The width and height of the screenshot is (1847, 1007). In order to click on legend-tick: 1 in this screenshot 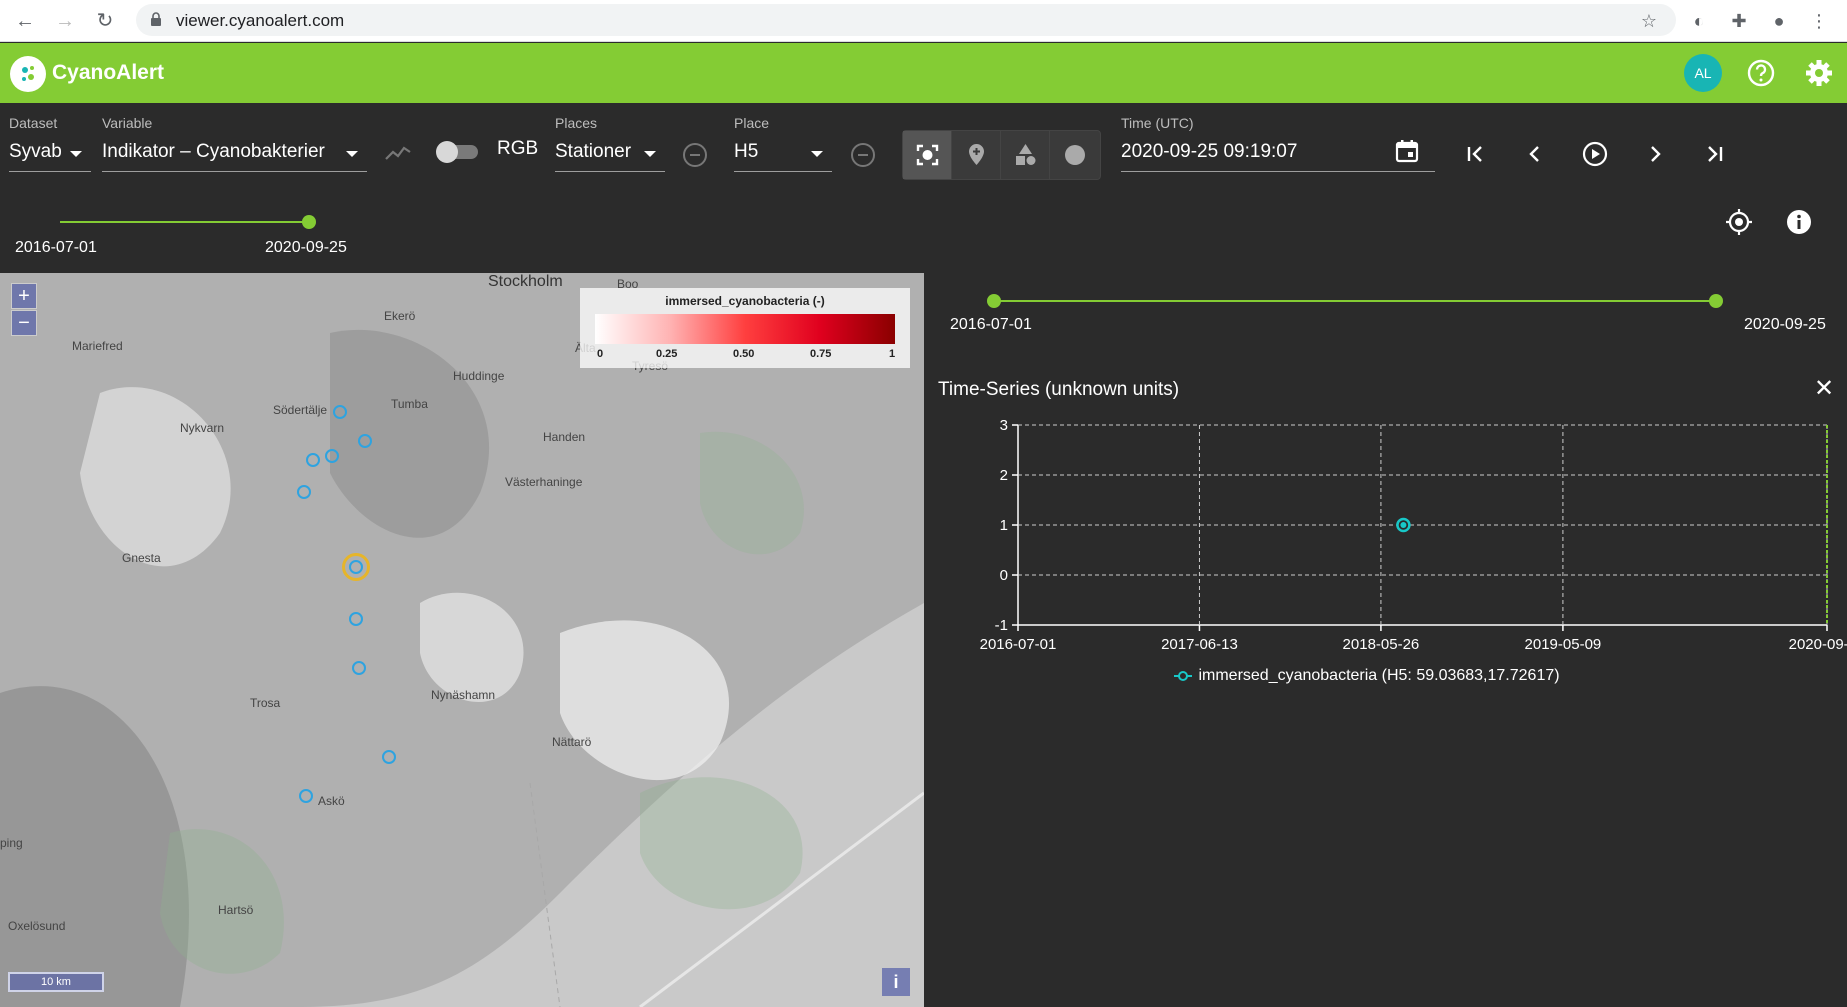, I will do `click(892, 354)`.